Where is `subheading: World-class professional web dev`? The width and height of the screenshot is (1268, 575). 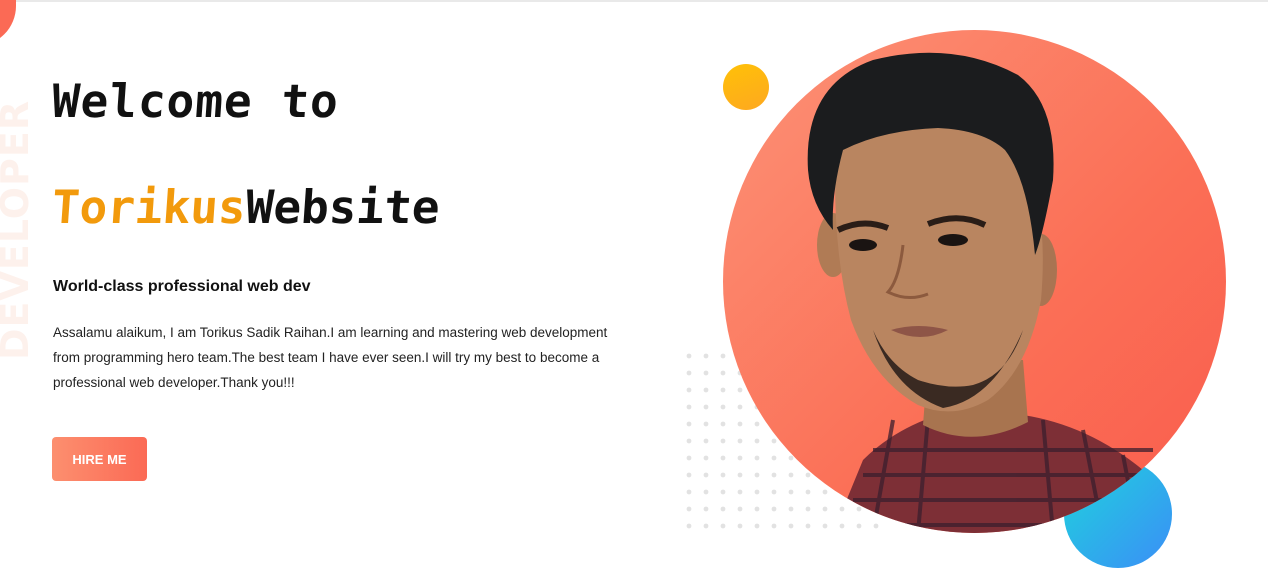 subheading: World-class professional web dev is located at coordinates (182, 286).